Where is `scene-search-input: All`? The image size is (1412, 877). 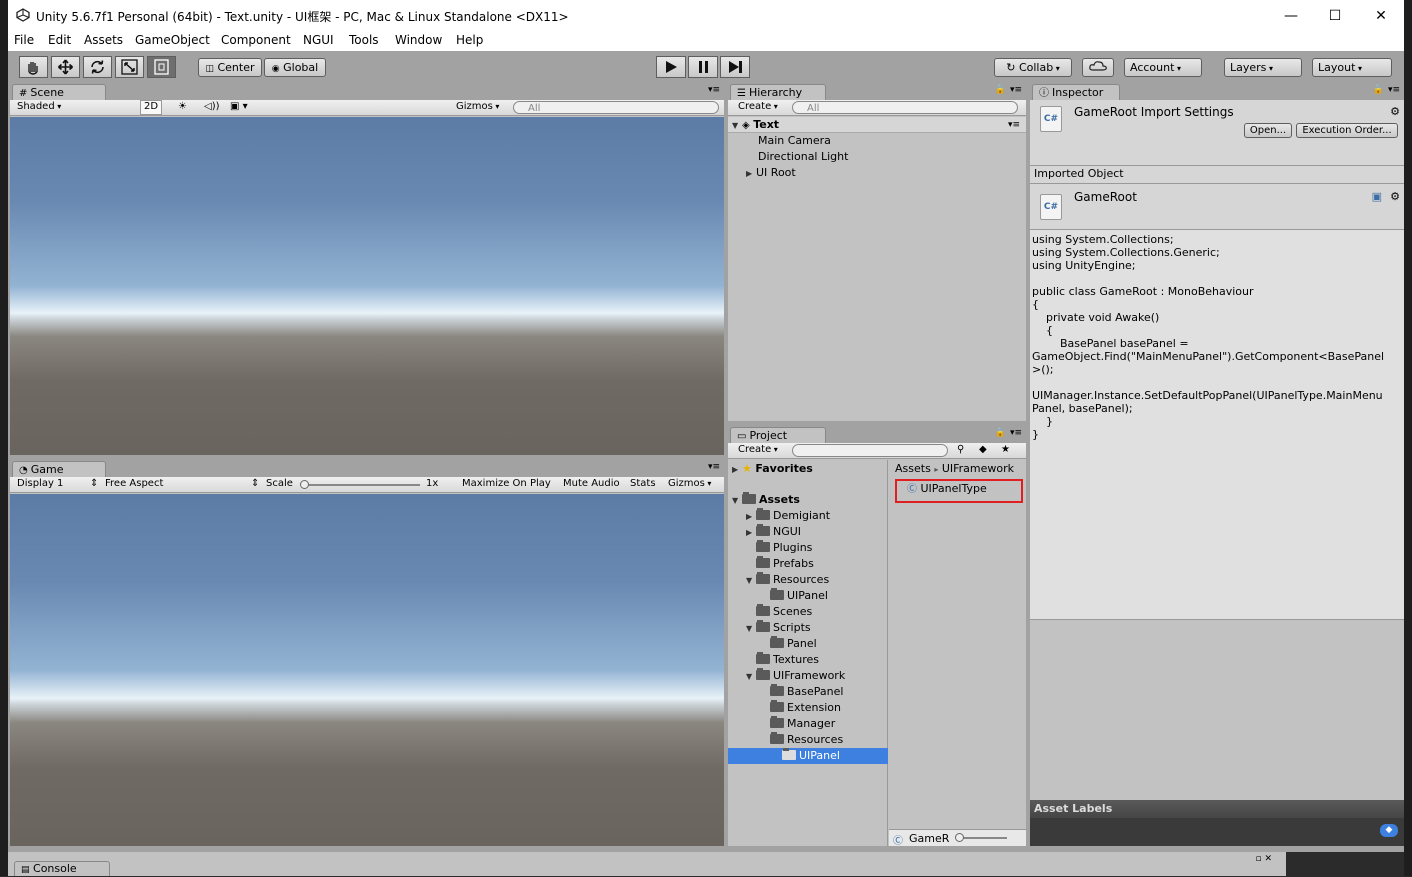
scene-search-input: All is located at coordinates (616, 107).